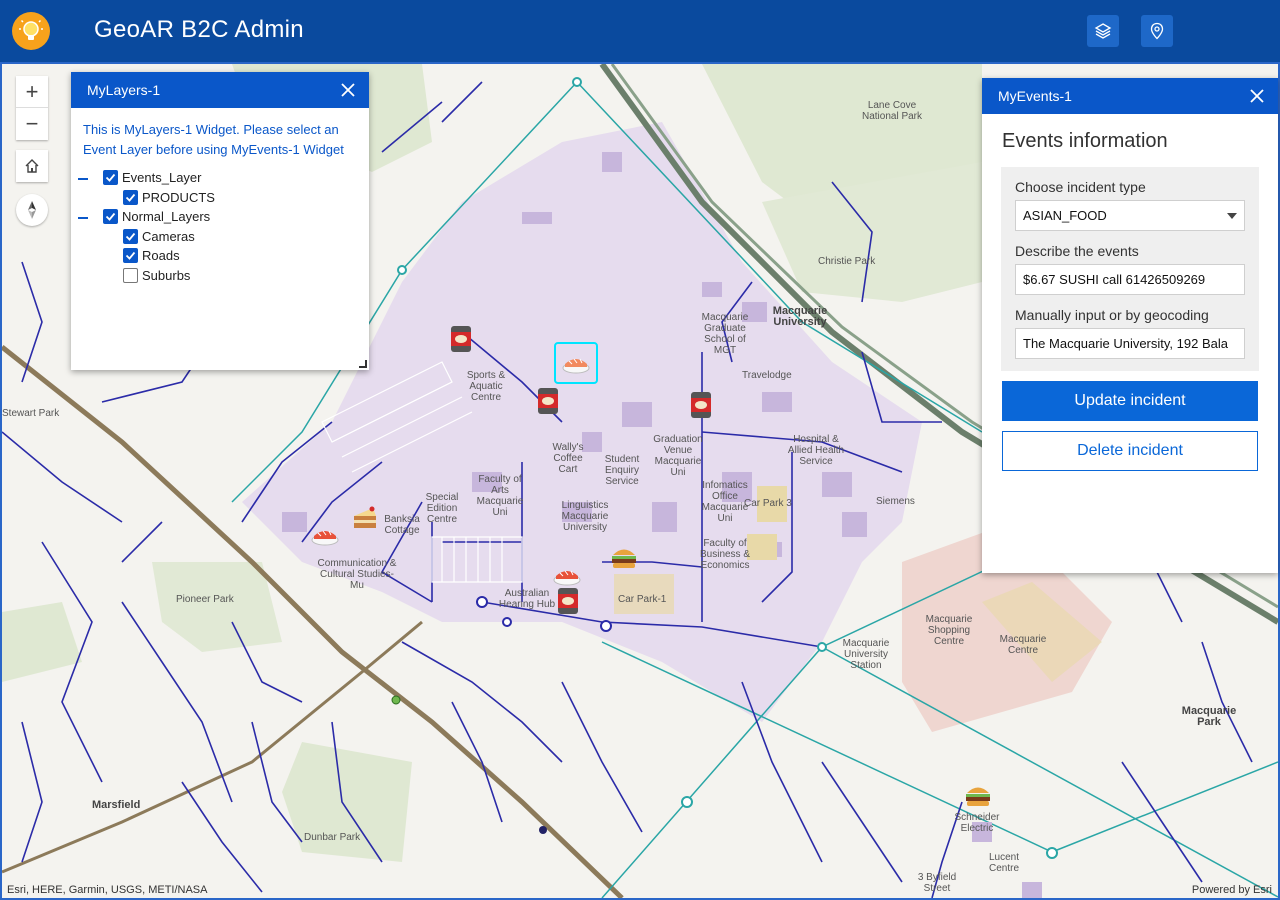  What do you see at coordinates (1035, 96) in the screenshot?
I see `events-widget-title: MyEvents-1` at bounding box center [1035, 96].